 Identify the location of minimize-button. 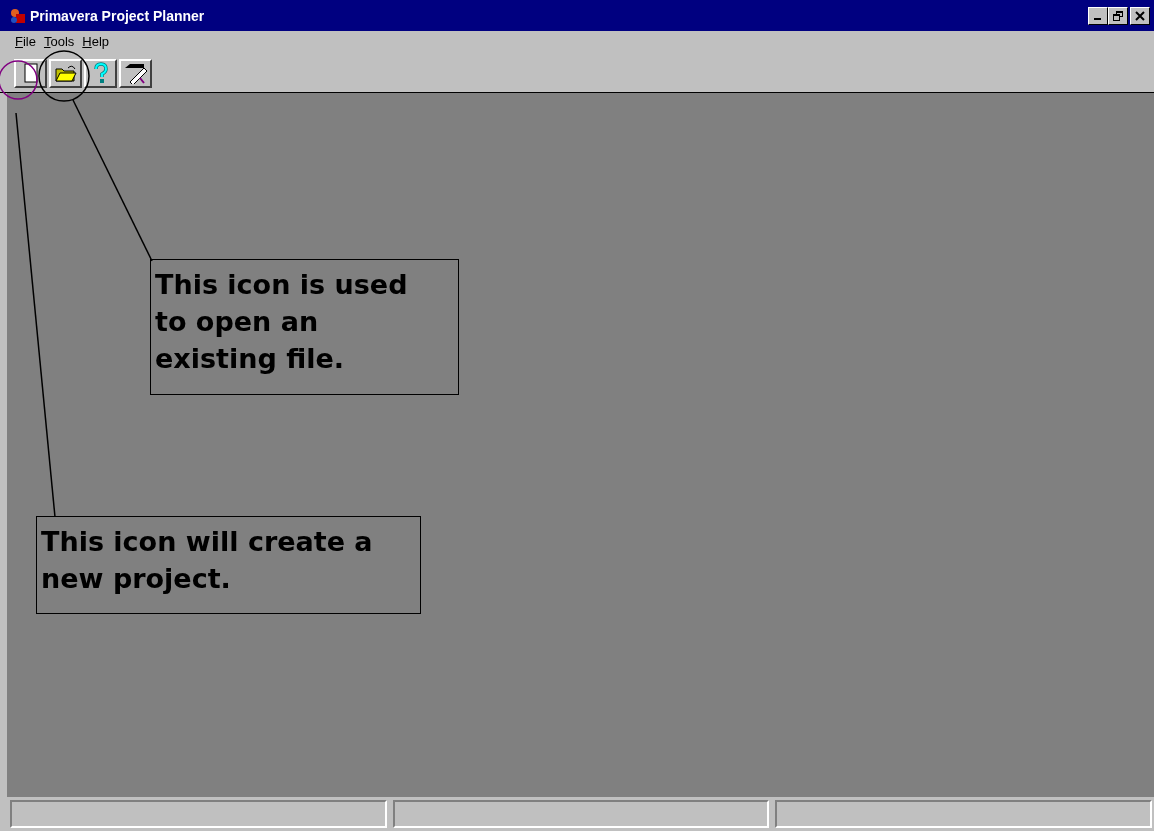
(1098, 15).